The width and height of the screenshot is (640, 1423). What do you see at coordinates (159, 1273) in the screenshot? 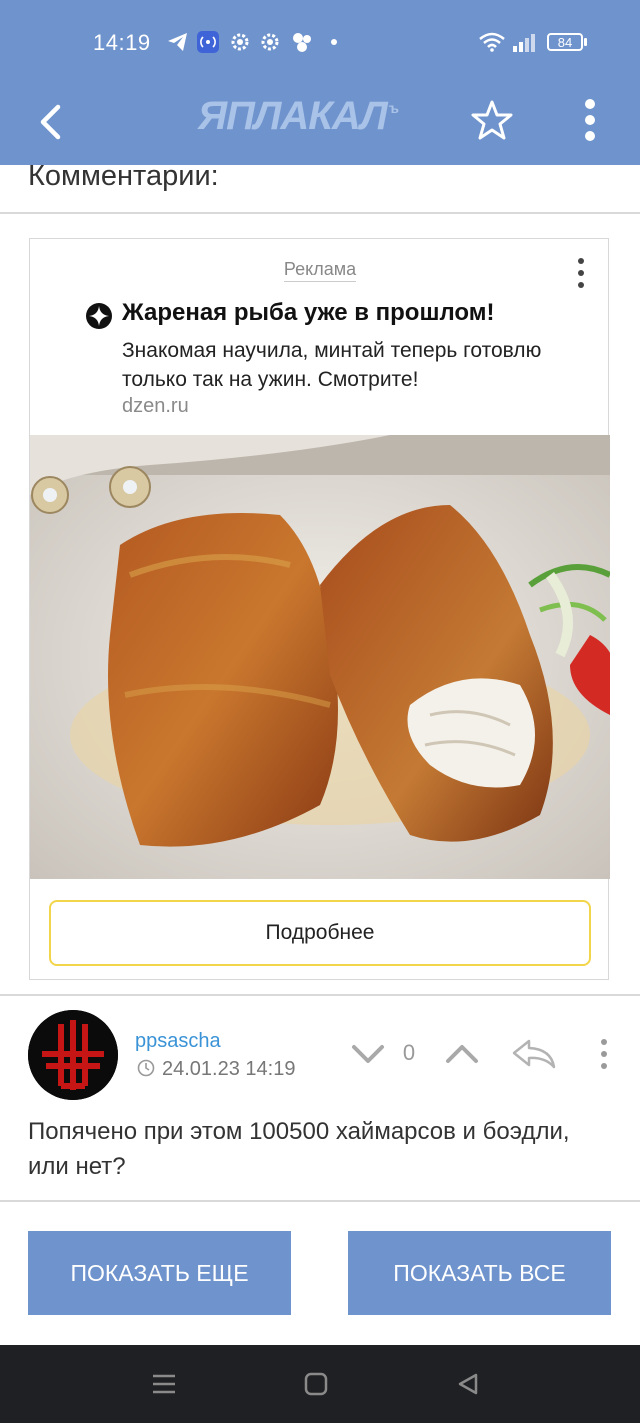
I see `show-more-button: ПОКАЗАТЬ ЕЩЕ` at bounding box center [159, 1273].